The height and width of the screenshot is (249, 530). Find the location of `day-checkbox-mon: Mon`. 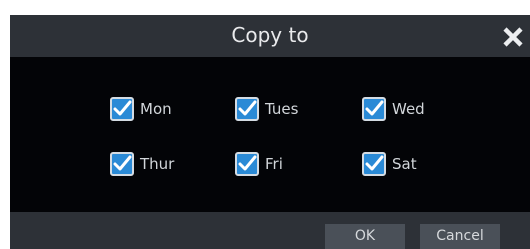

day-checkbox-mon: Mon is located at coordinates (141, 109).